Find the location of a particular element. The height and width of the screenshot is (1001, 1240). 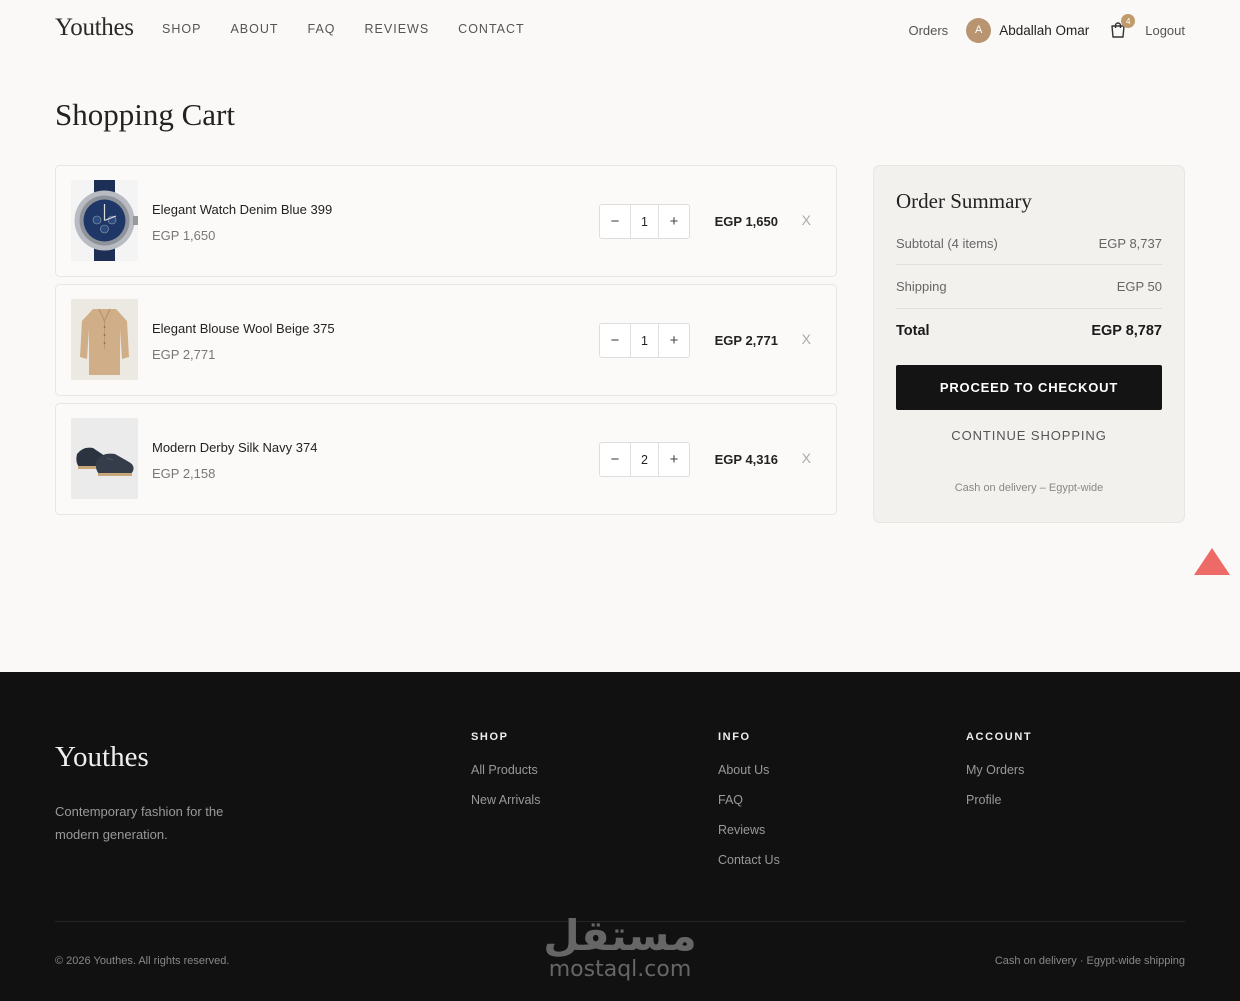

item-unit-price: EGP 2,771 is located at coordinates (184, 354).